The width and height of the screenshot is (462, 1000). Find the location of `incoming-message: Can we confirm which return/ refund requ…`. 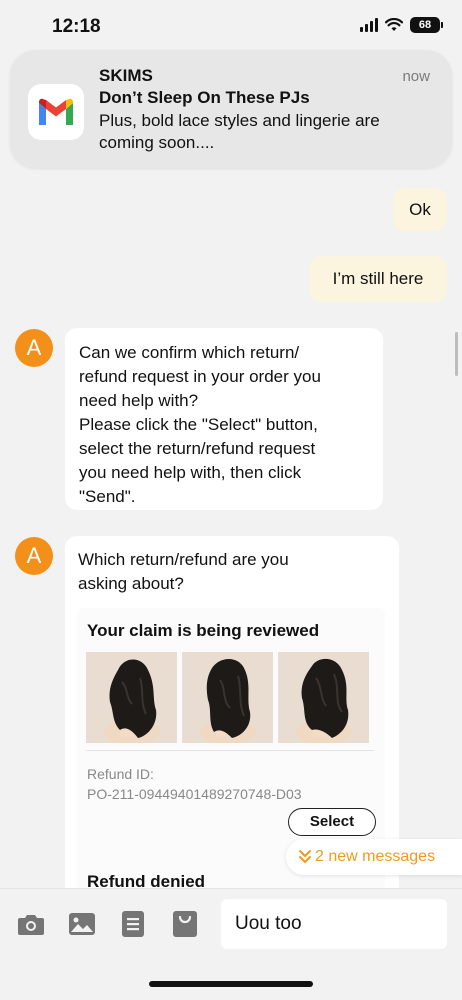

incoming-message: Can we confirm which return/ refund requ… is located at coordinates (224, 419).